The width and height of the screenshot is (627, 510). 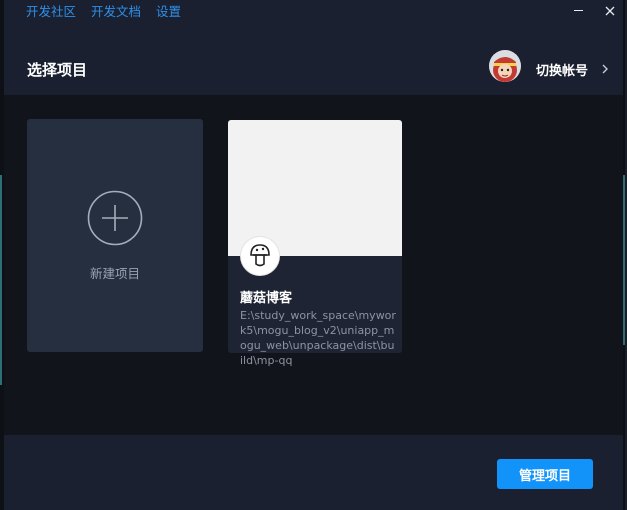 What do you see at coordinates (51, 12) in the screenshot?
I see `link-dev-community: 开发社区` at bounding box center [51, 12].